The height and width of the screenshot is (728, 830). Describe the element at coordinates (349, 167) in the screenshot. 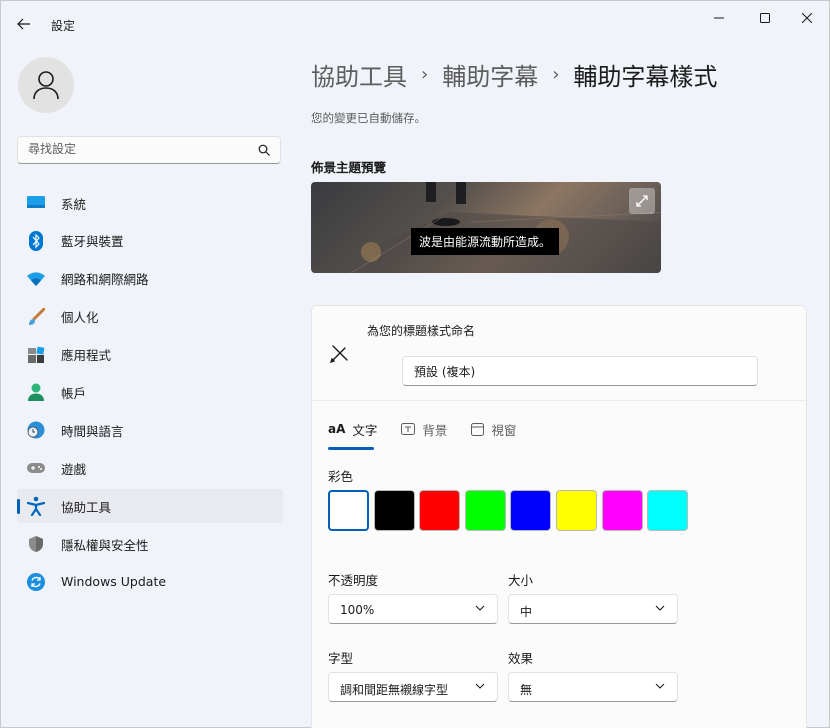

I see `preview-title: 佈景主題預覽` at that location.